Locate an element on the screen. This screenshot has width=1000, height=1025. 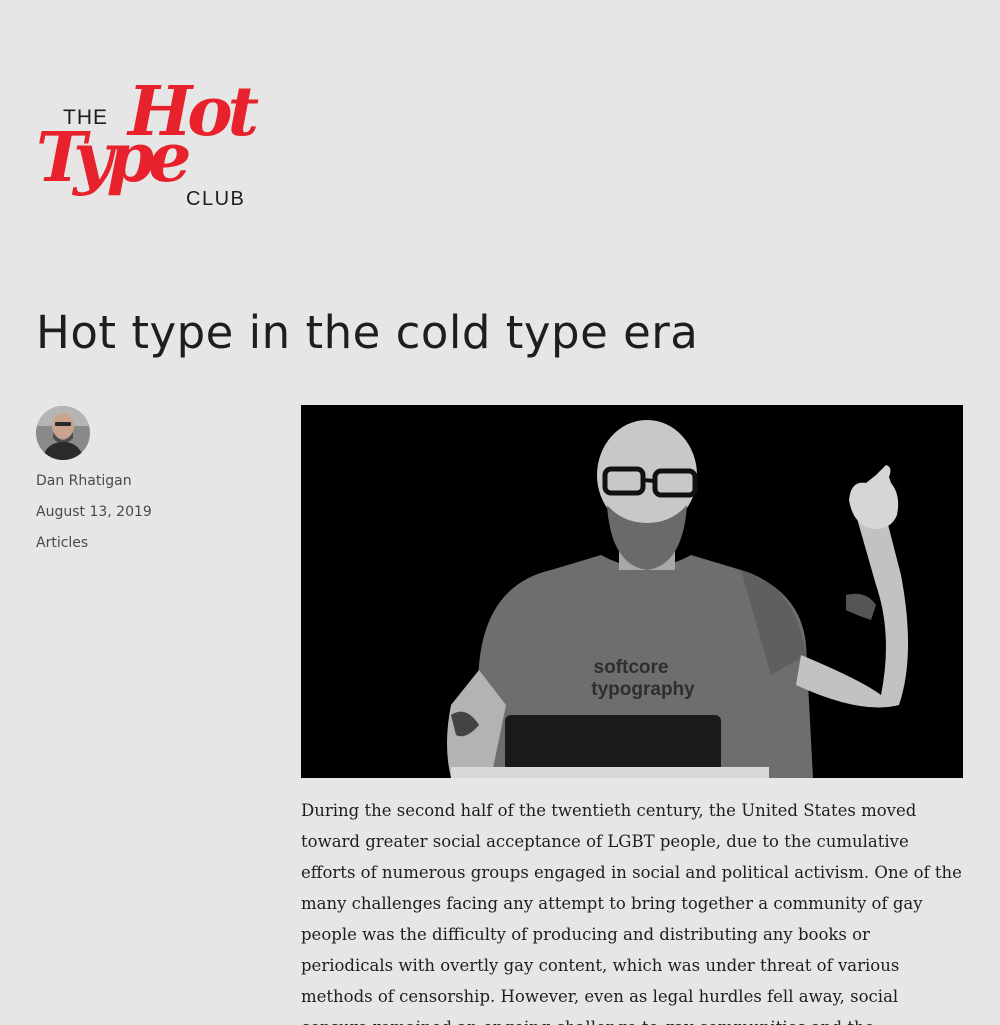
article-meta: Dan Rhatigan August 13, 2019 Articles is located at coordinates (146, 482).